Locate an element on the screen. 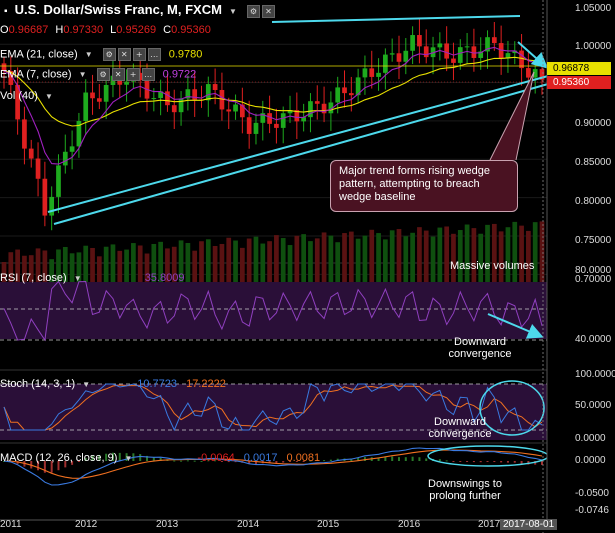  stoch-label: Stoch (14, 3, 1) is located at coordinates (38, 384).